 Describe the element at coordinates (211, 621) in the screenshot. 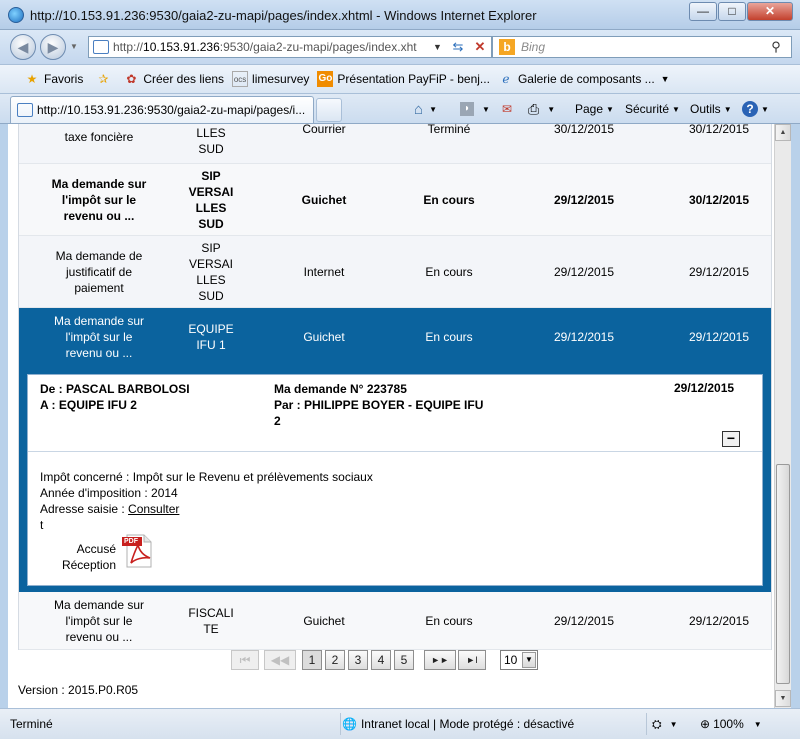

I see `cell-service: FISCALI TE` at that location.